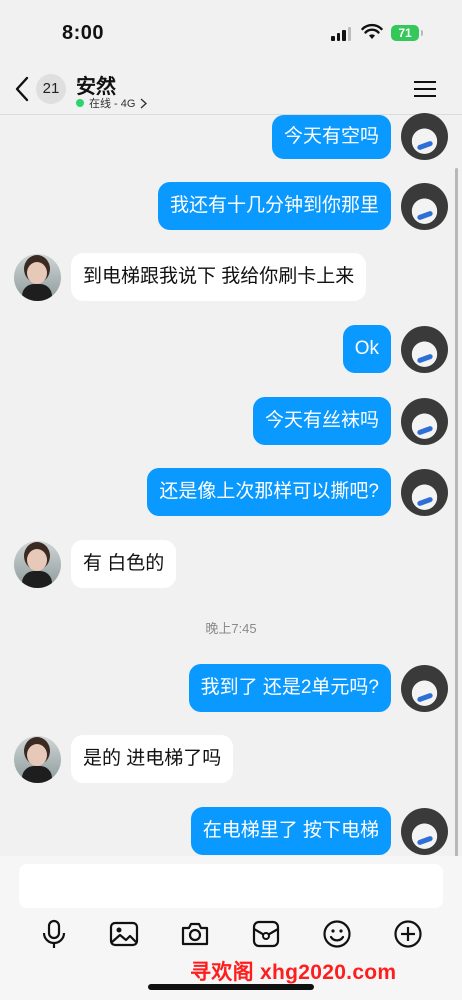 This screenshot has height=1000, width=462. What do you see at coordinates (405, 33) in the screenshot?
I see `battery-icon: 71` at bounding box center [405, 33].